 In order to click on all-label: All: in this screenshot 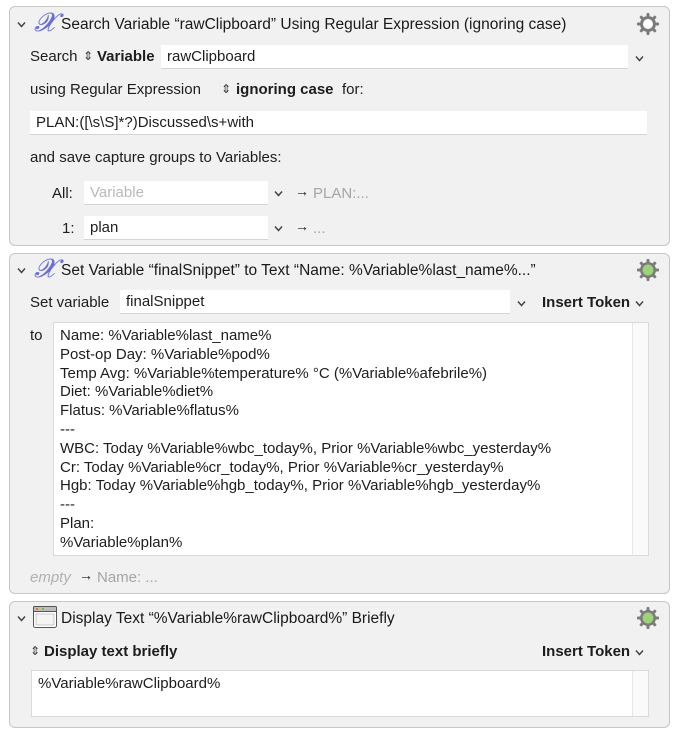, I will do `click(62, 193)`.